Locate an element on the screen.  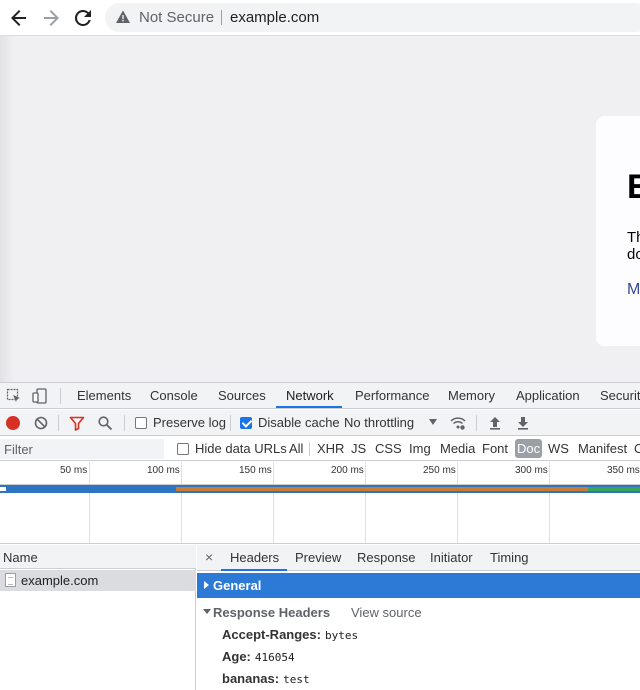
detail-tab-timing: Timing is located at coordinates (509, 557).